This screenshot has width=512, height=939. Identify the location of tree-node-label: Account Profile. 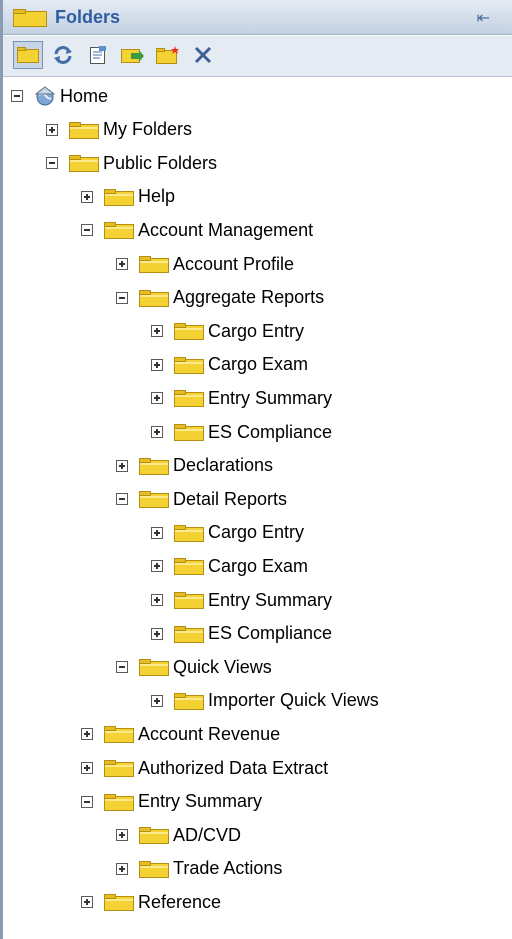
(233, 264).